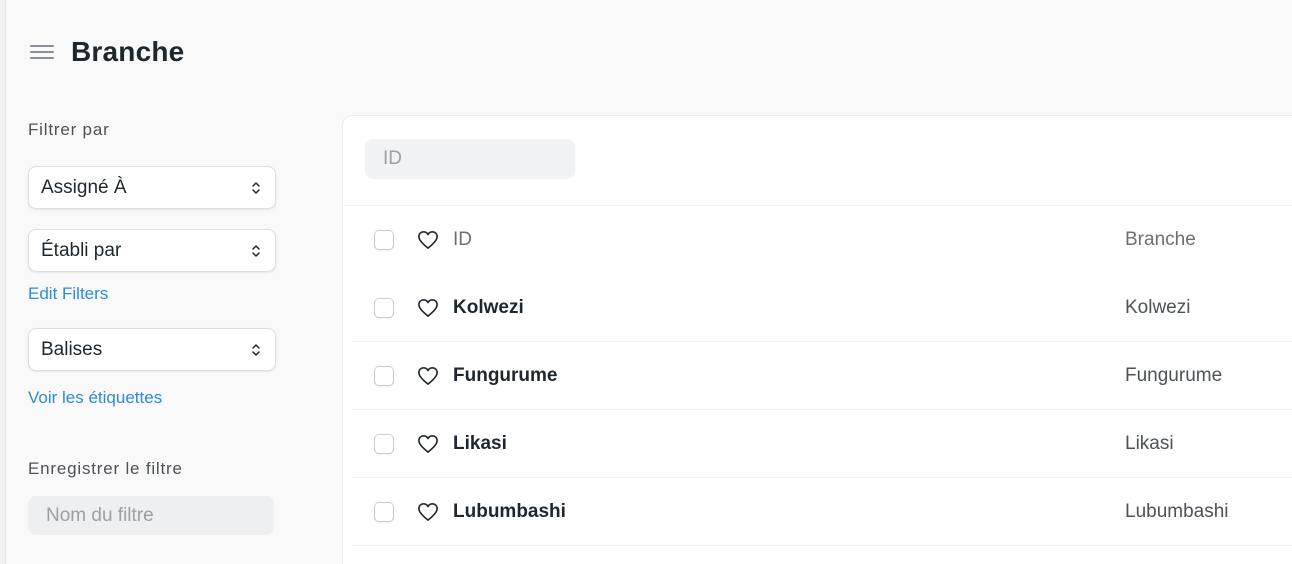  What do you see at coordinates (153, 398) in the screenshot?
I see `show-tags-link: Voir les étiquettes` at bounding box center [153, 398].